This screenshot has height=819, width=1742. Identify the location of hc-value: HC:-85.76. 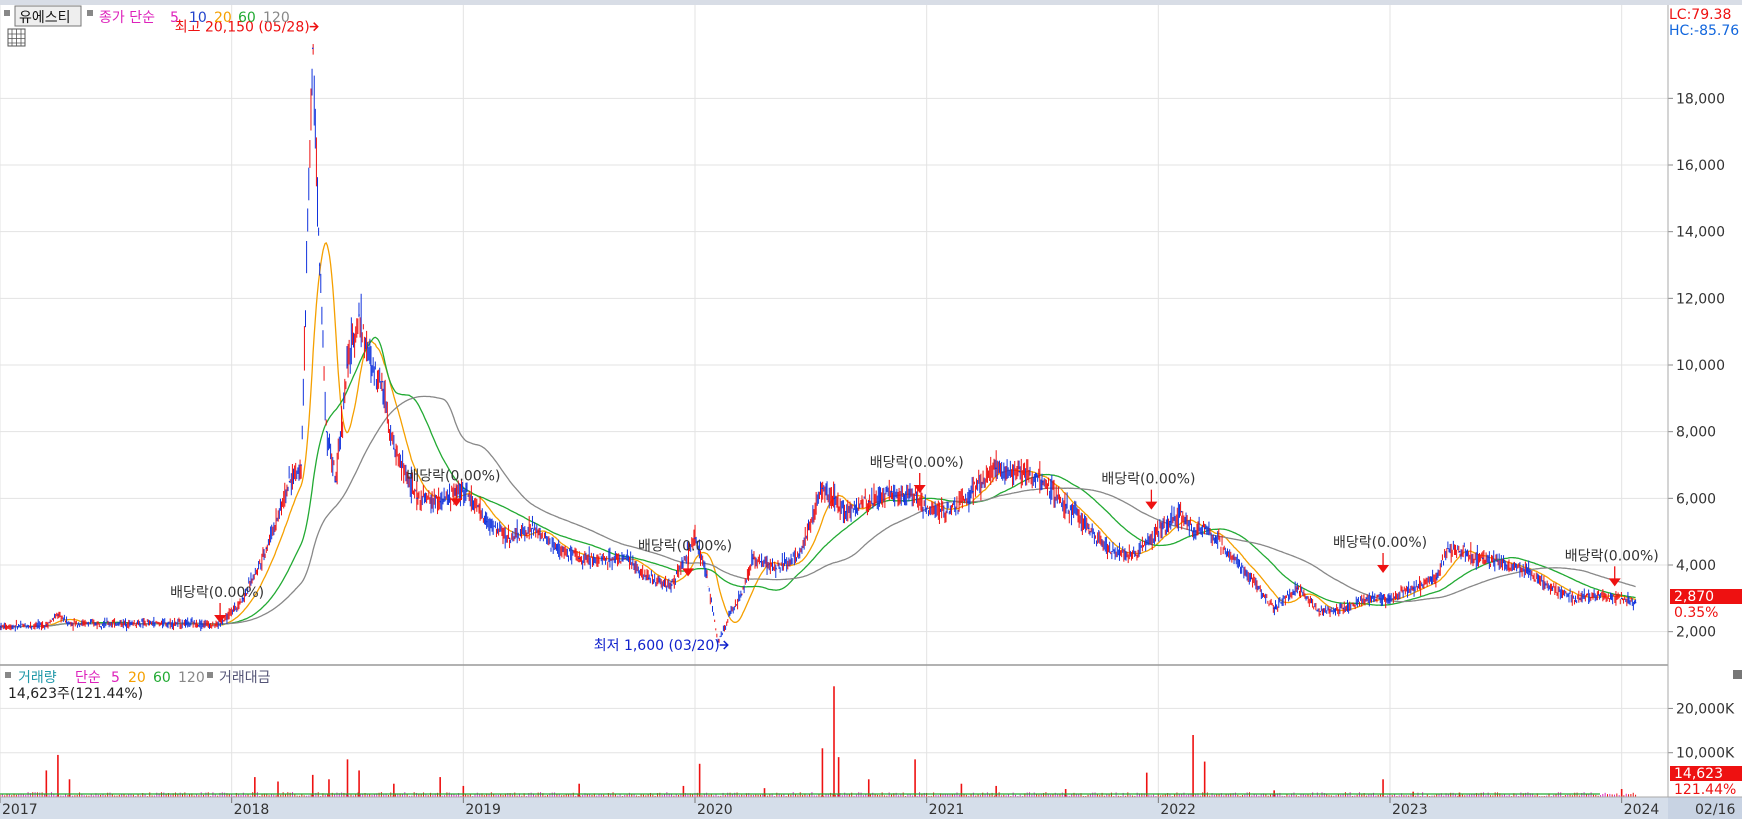
(1704, 31).